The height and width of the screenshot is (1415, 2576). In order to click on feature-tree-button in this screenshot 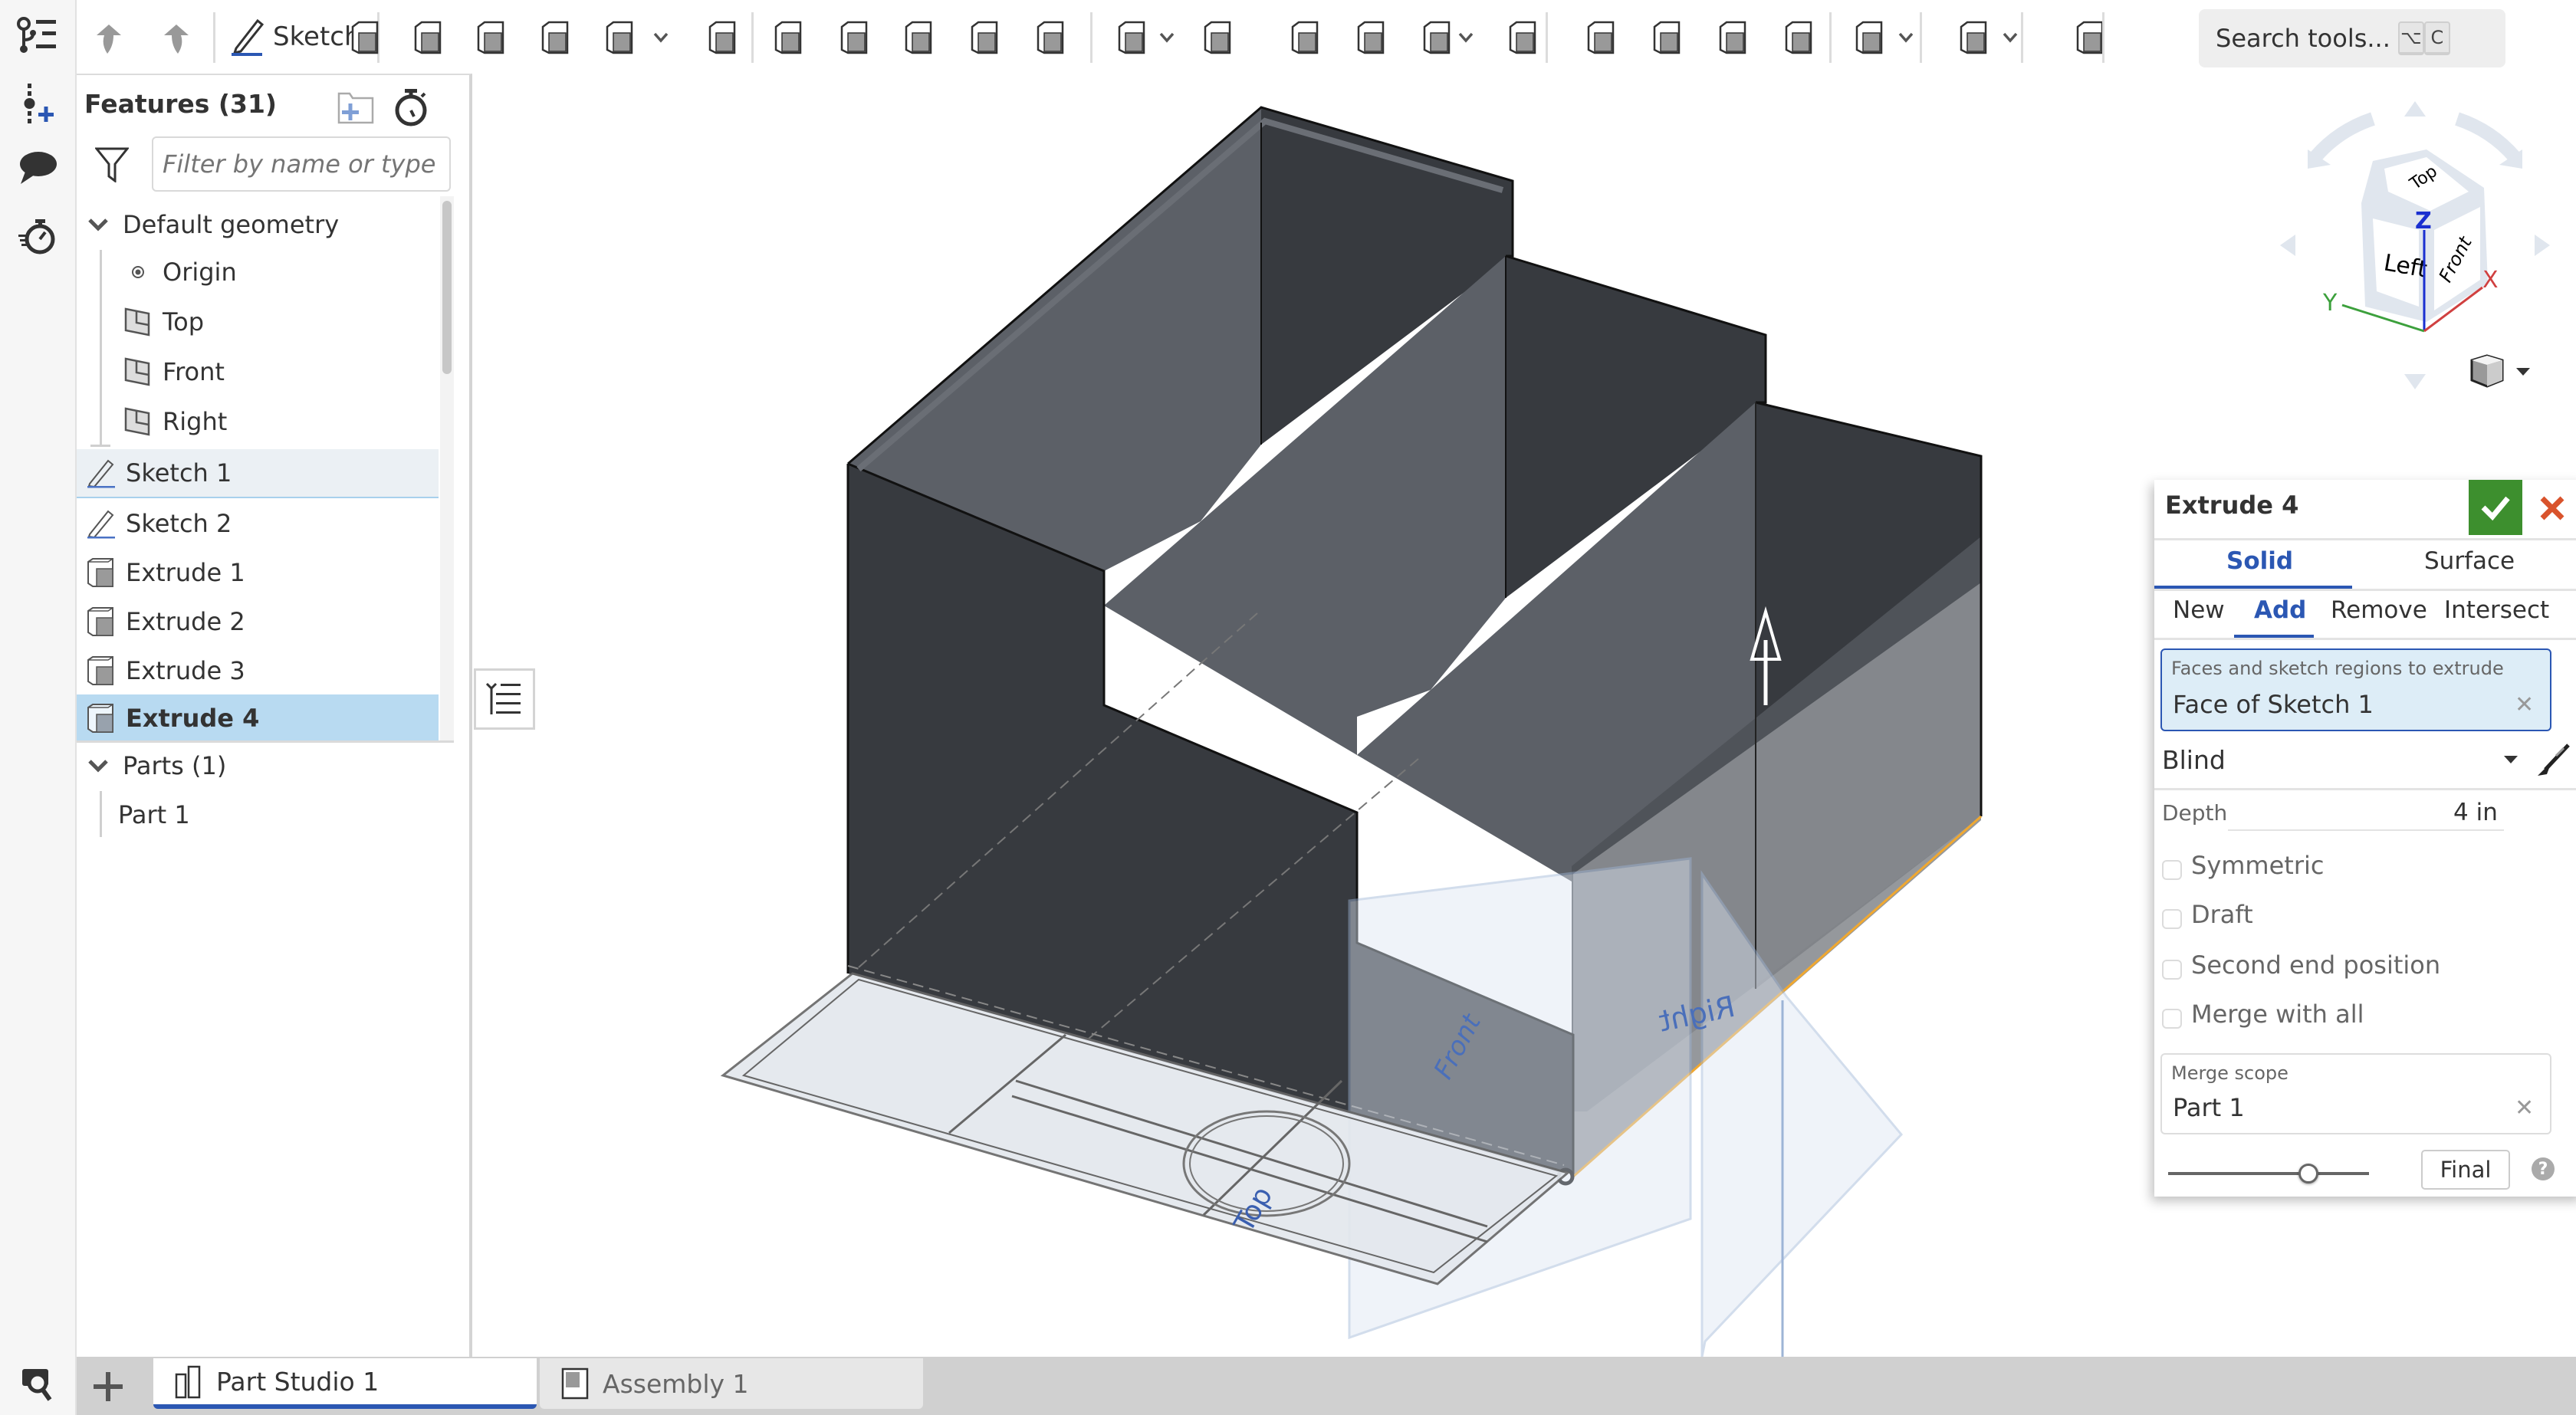, I will do `click(37, 36)`.